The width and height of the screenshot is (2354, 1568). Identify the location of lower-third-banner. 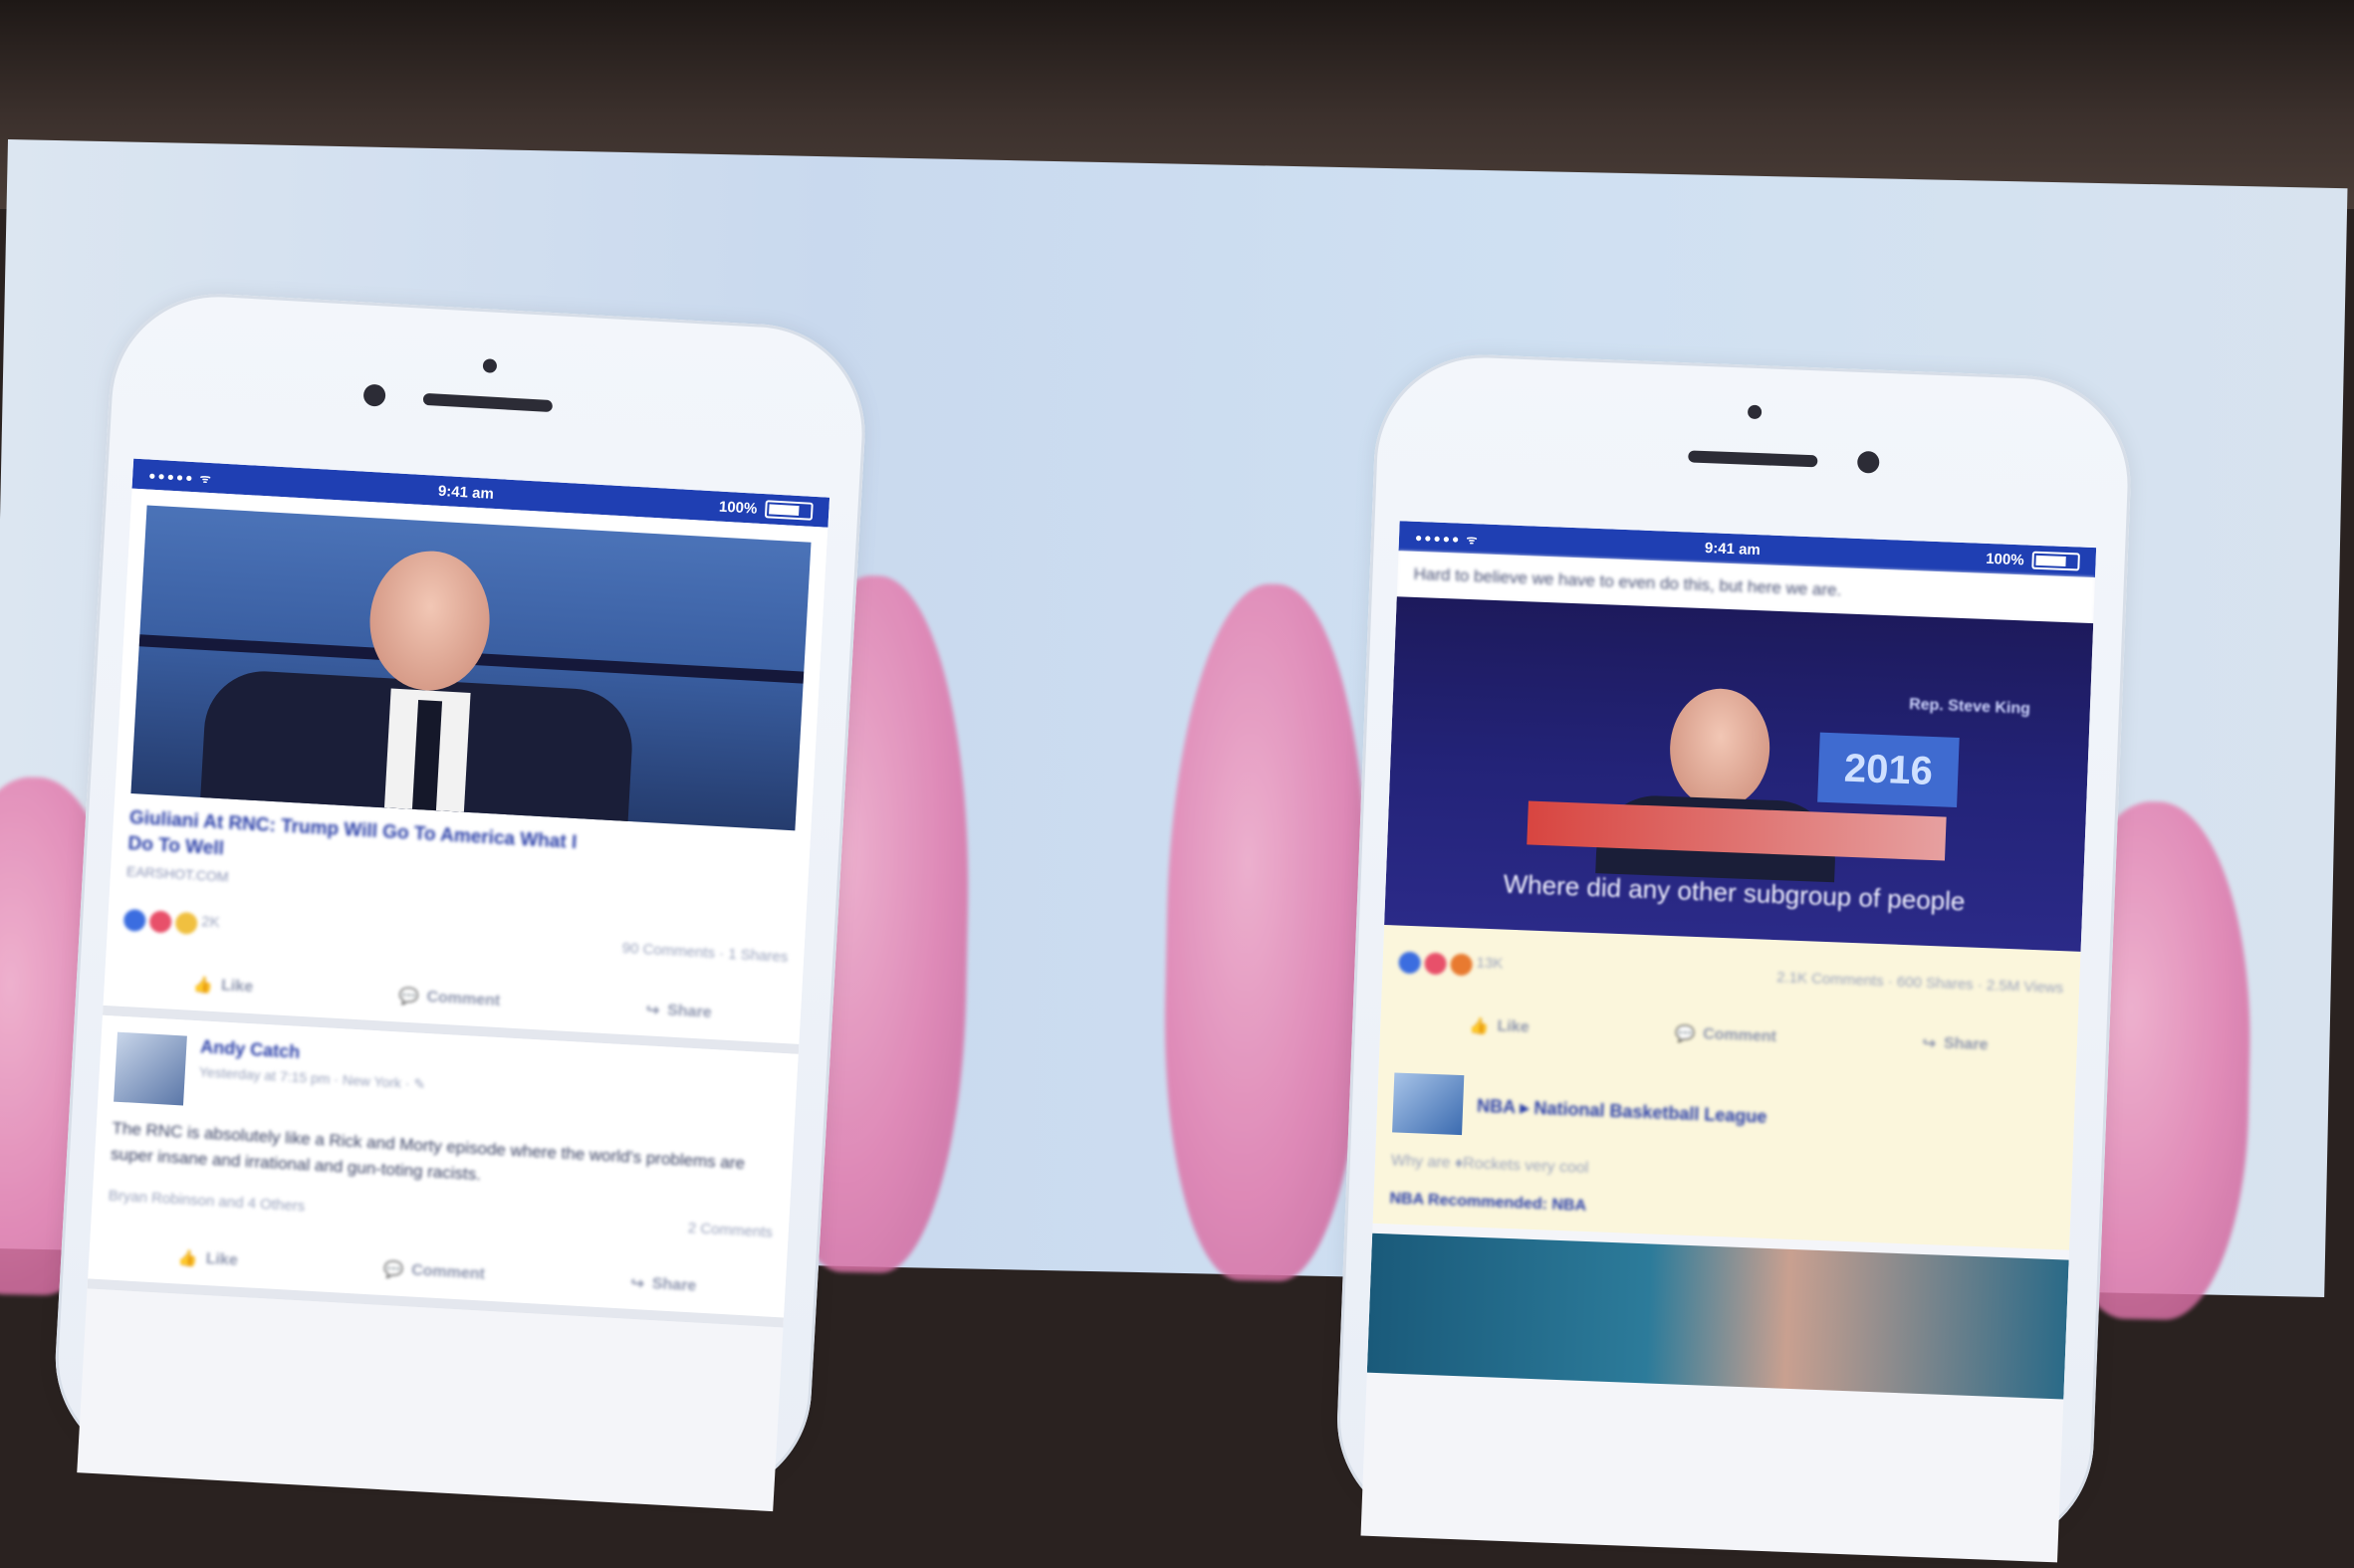
(1737, 830).